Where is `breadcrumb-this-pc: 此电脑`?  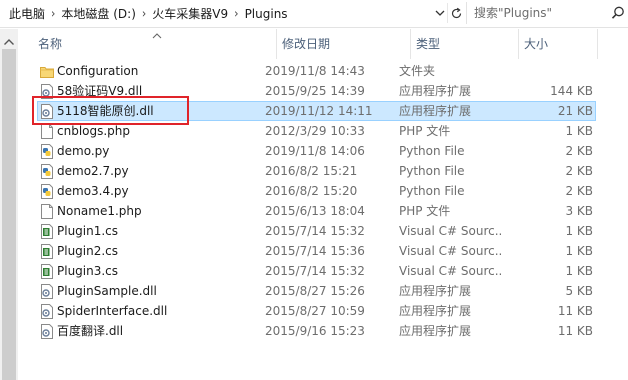
breadcrumb-this-pc: 此电脑 is located at coordinates (27, 13).